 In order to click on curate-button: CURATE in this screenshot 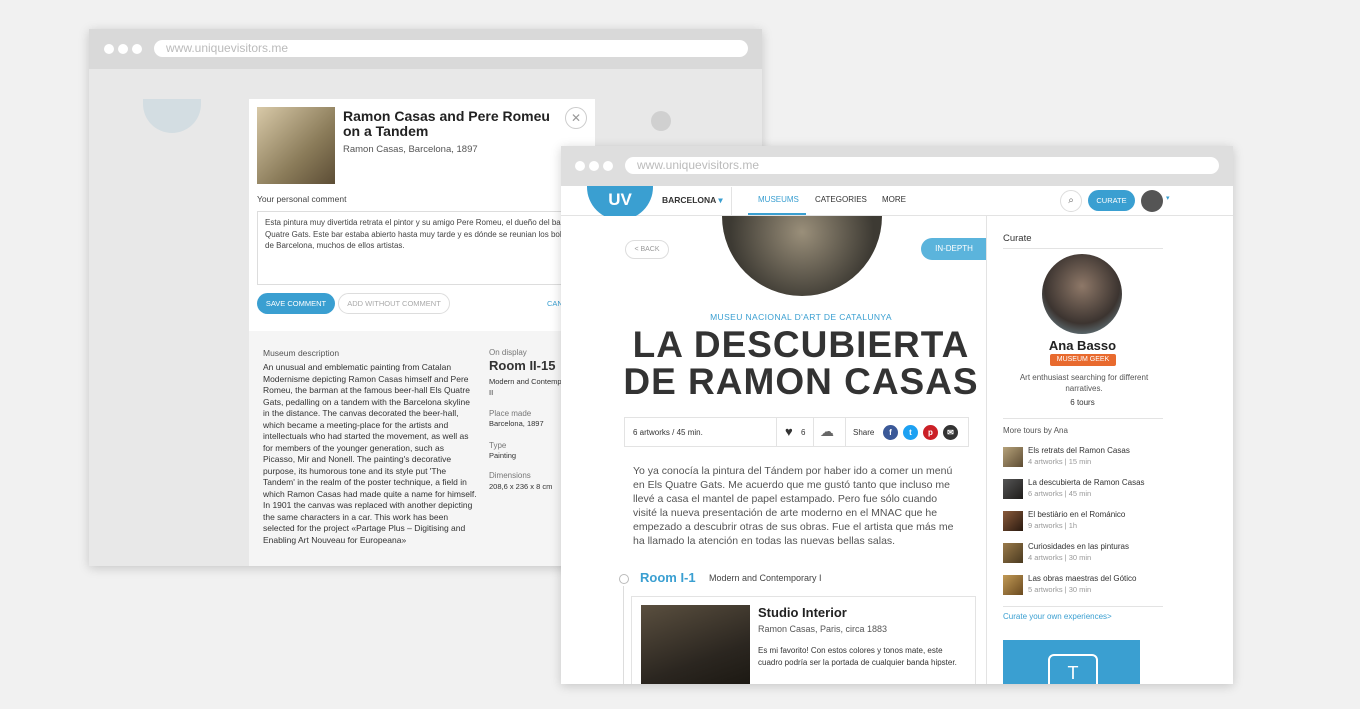, I will do `click(1111, 200)`.